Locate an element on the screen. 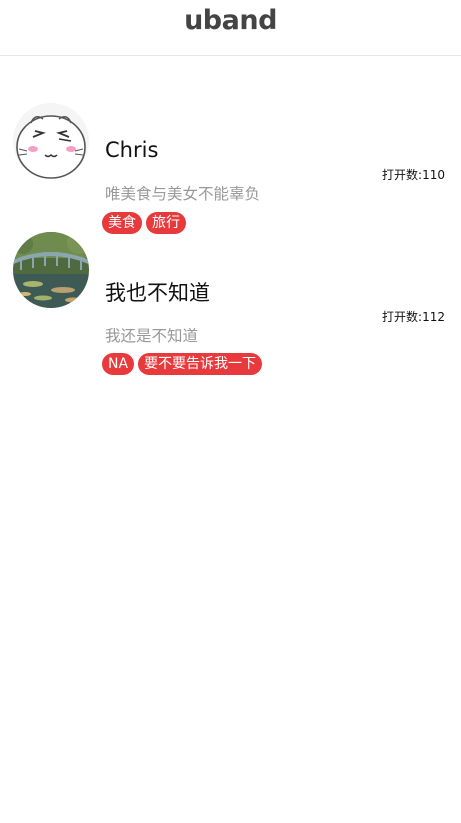 The height and width of the screenshot is (823, 461). user-name: 我也不知道 is located at coordinates (157, 293).